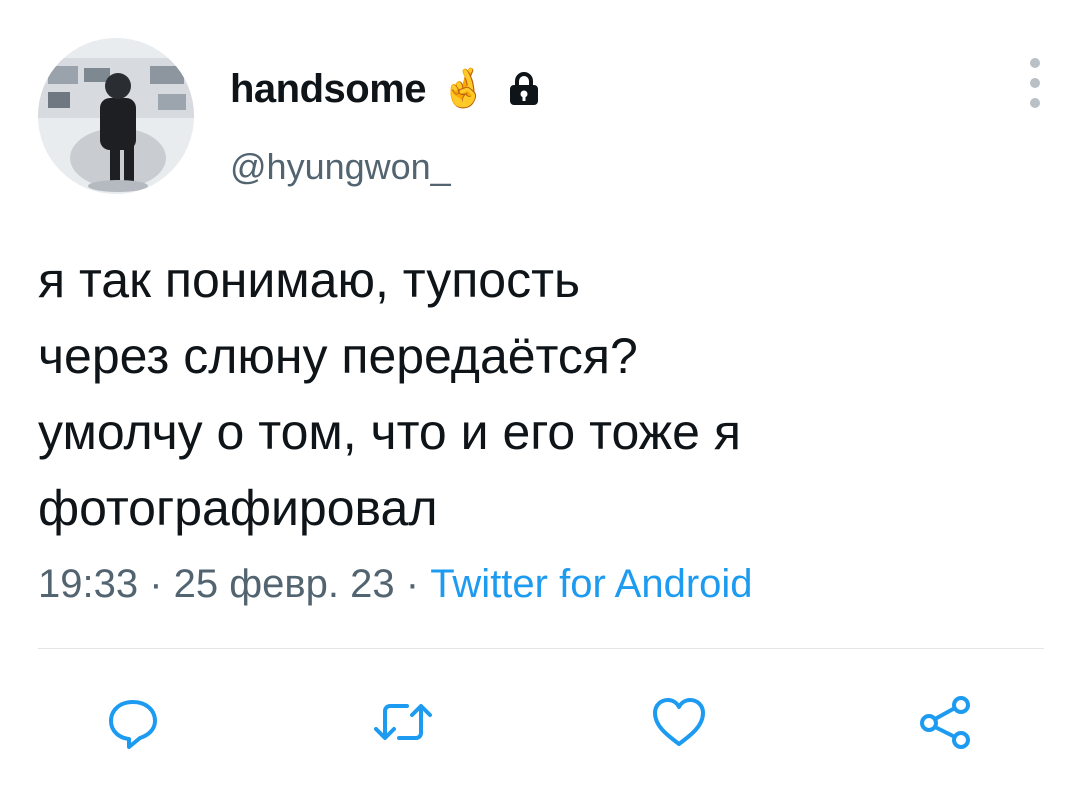 Image resolution: width=1080 pixels, height=794 pixels. What do you see at coordinates (328, 89) in the screenshot?
I see `display-name: handsome` at bounding box center [328, 89].